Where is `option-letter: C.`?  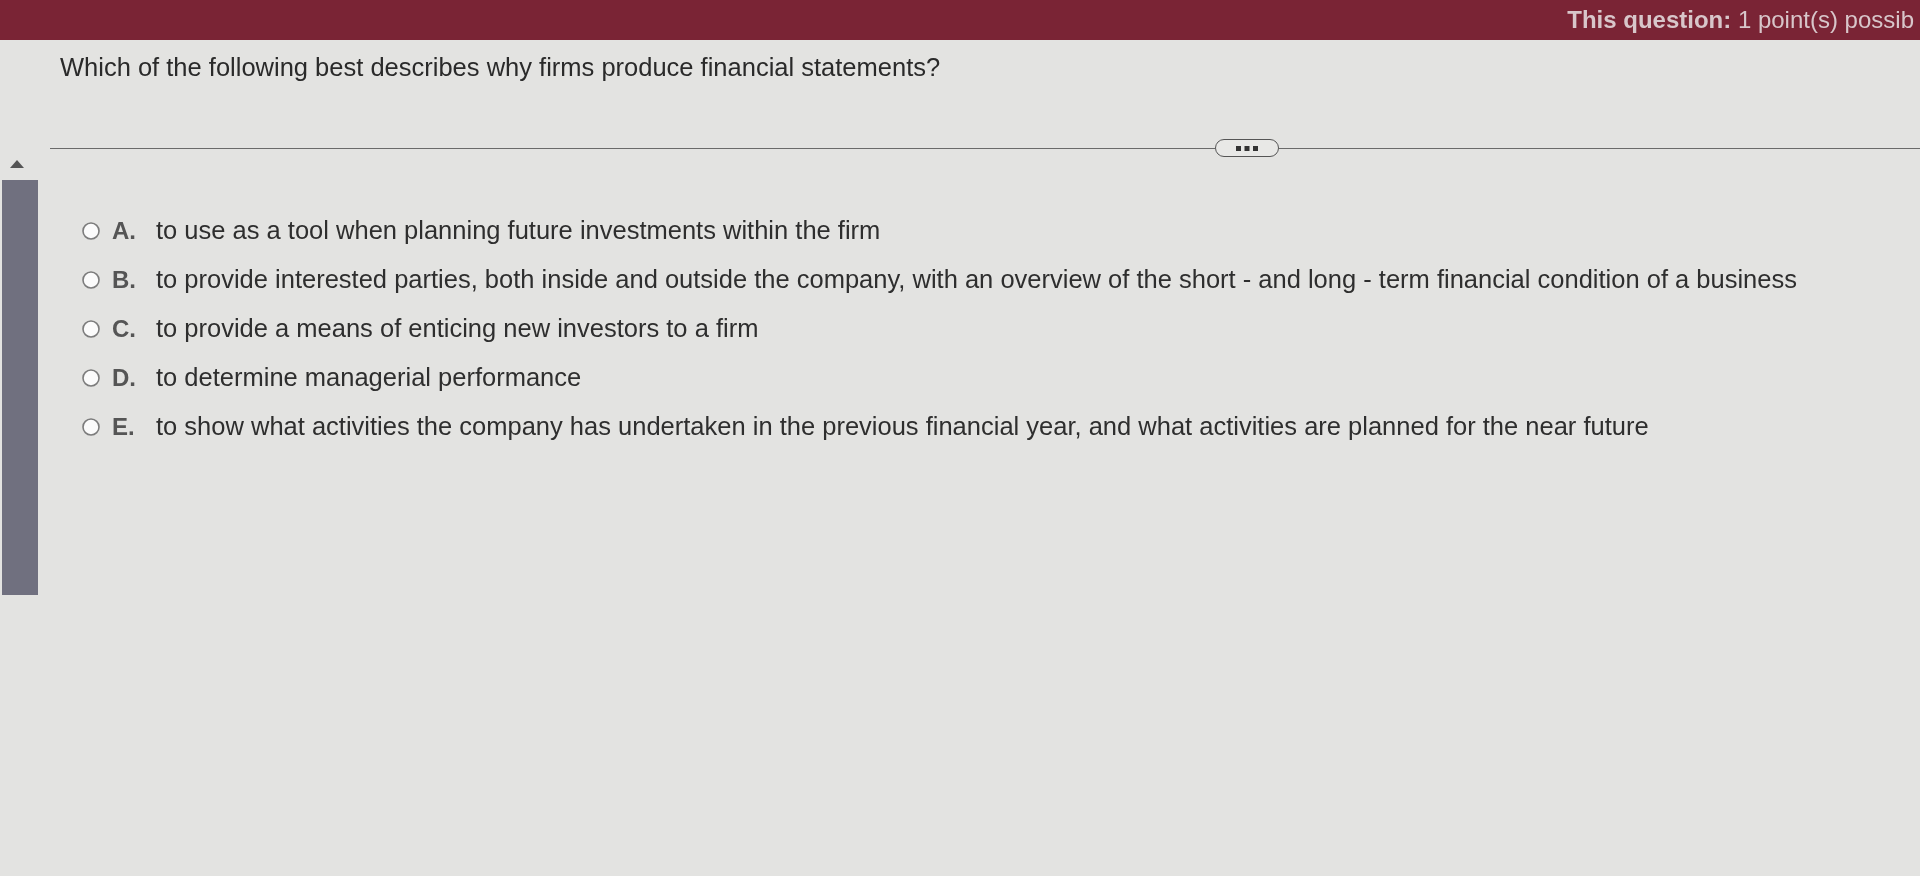
option-letter: C. is located at coordinates (124, 328).